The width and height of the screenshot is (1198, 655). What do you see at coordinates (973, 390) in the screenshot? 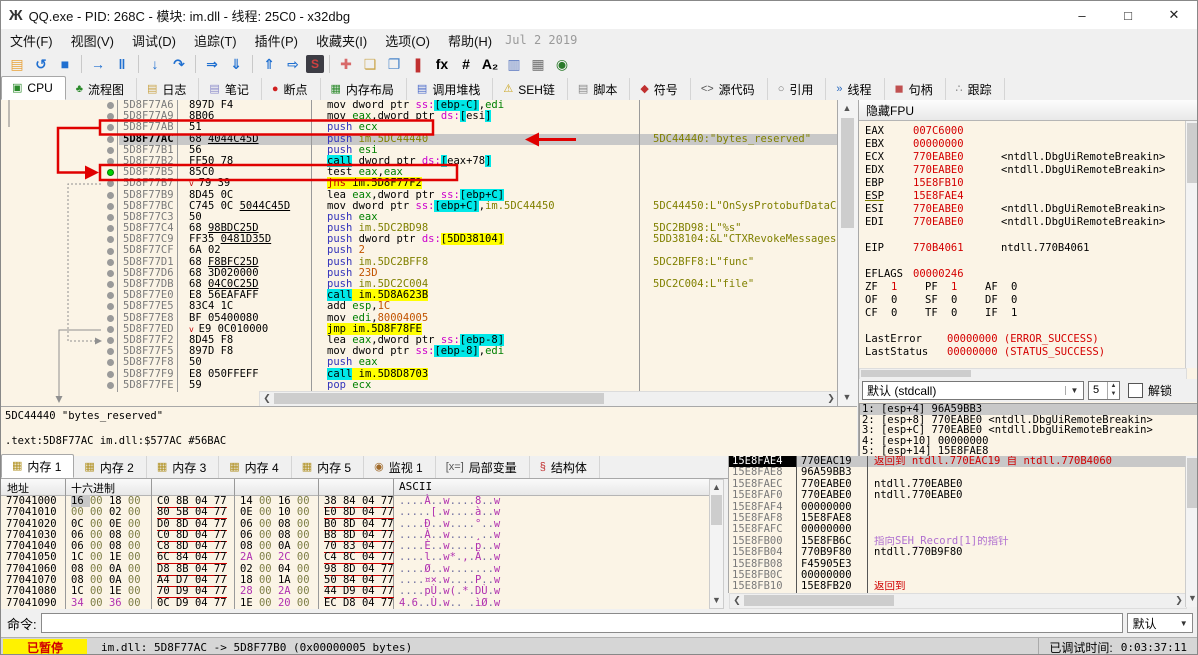
I see `calling-convention-select: 默认 (stdcall) ▼` at bounding box center [973, 390].